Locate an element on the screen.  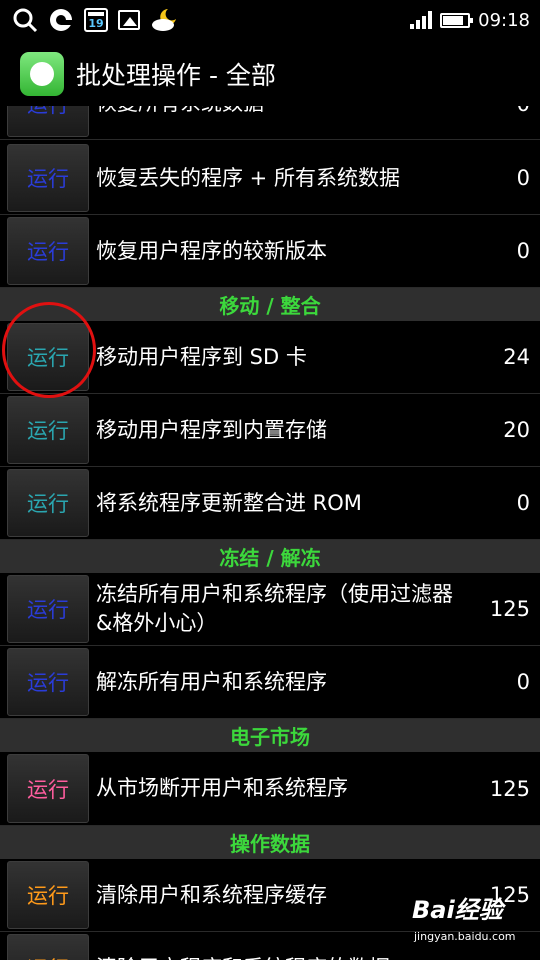
battery-icon is located at coordinates (457, 20).